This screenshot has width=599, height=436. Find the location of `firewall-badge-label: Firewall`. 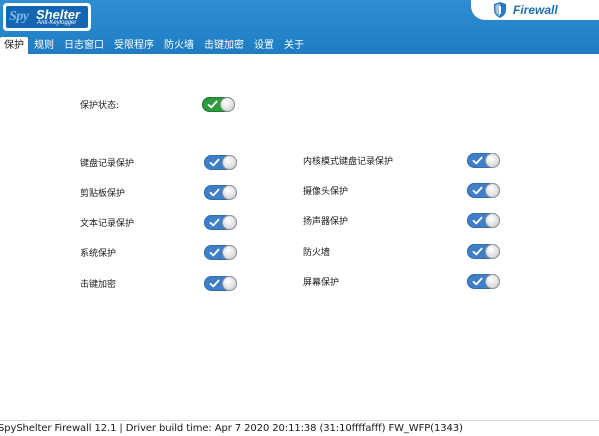

firewall-badge-label: Firewall is located at coordinates (535, 10).